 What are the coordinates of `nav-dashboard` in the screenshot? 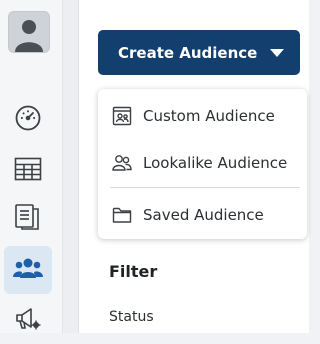 It's located at (28, 120).